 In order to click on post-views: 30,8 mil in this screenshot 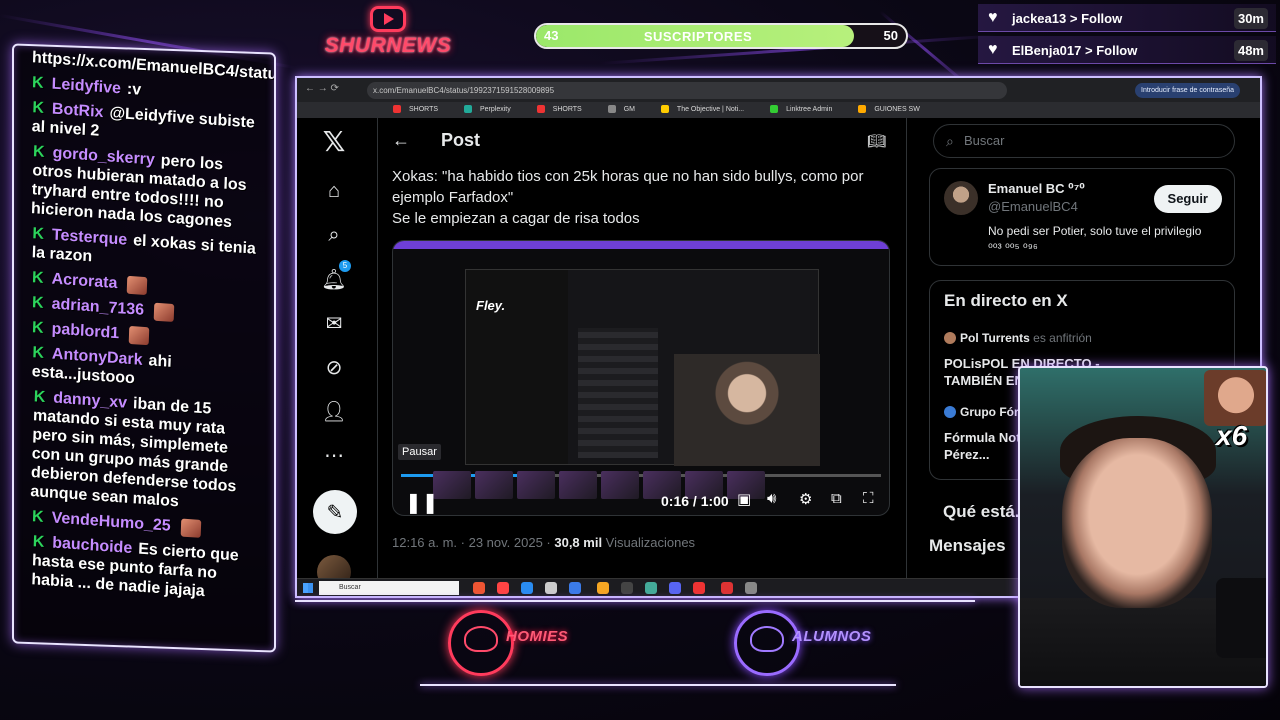, I will do `click(578, 542)`.